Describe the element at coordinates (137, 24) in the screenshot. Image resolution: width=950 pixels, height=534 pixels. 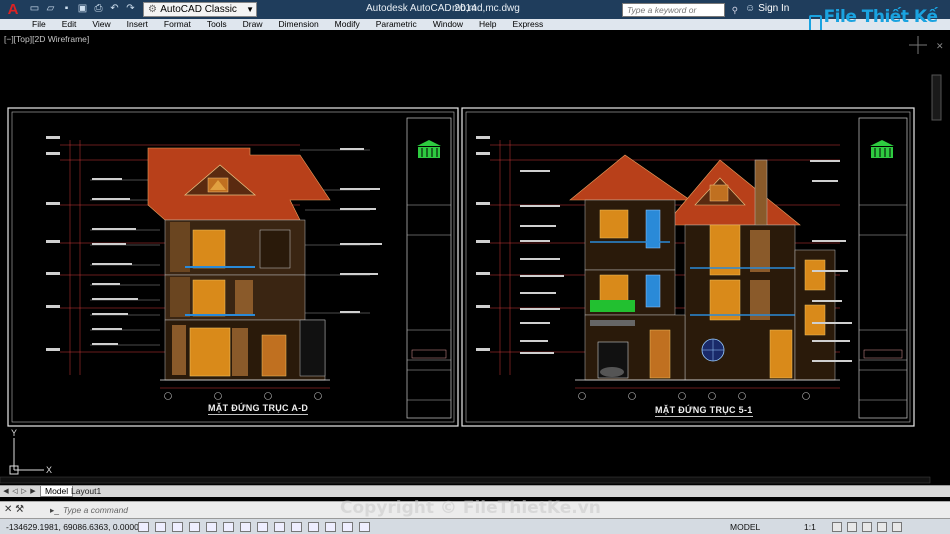
I see `menu-insert: Insert` at that location.